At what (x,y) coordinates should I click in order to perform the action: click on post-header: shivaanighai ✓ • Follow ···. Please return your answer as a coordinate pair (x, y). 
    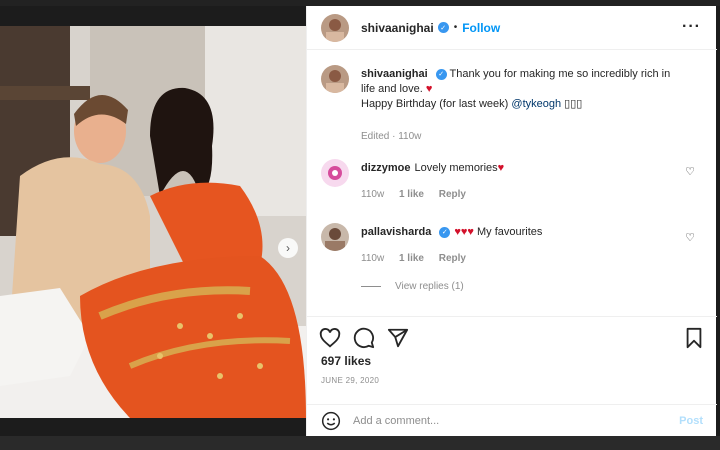
    Looking at the image, I should click on (512, 28).